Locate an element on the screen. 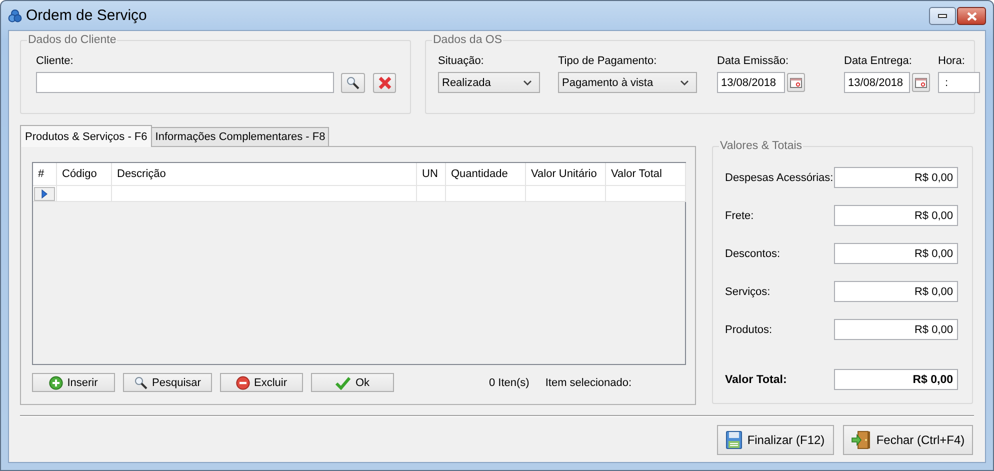  field-label: Serviços: is located at coordinates (748, 292).